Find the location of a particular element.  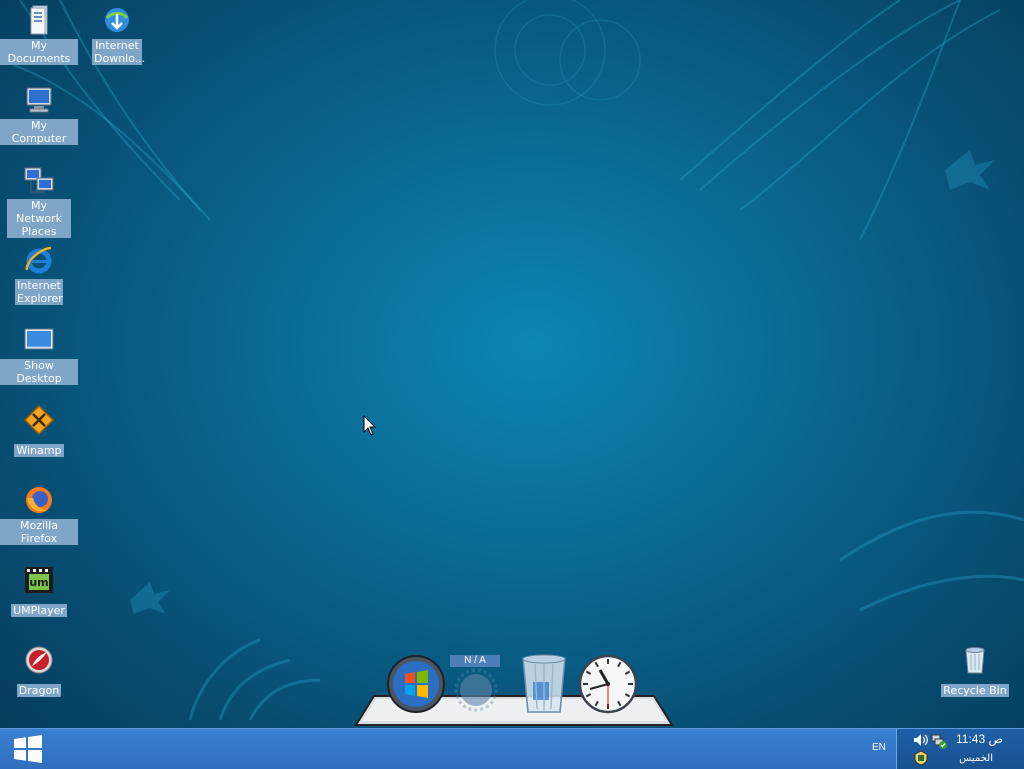

desktop-icon-label: Show Desktop is located at coordinates (39, 372).